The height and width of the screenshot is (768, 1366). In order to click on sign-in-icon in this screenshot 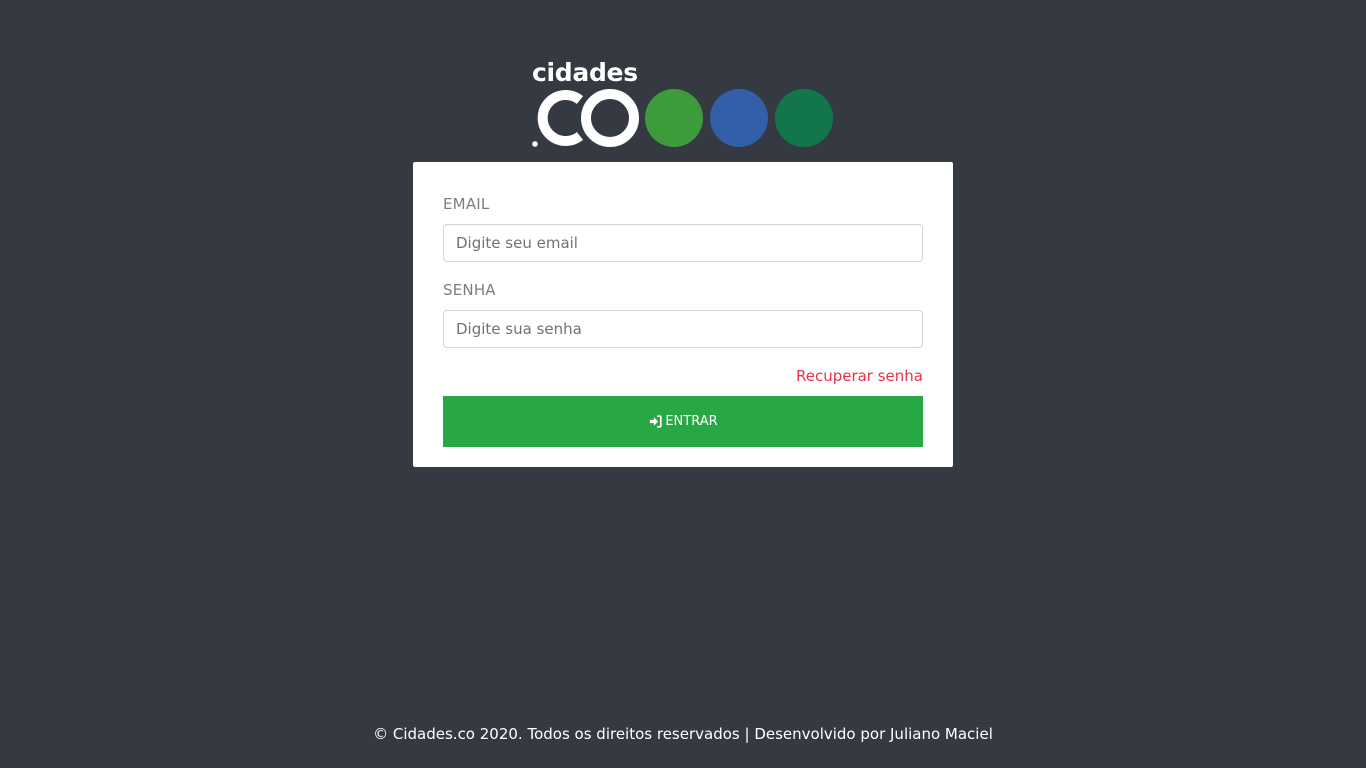, I will do `click(655, 422)`.